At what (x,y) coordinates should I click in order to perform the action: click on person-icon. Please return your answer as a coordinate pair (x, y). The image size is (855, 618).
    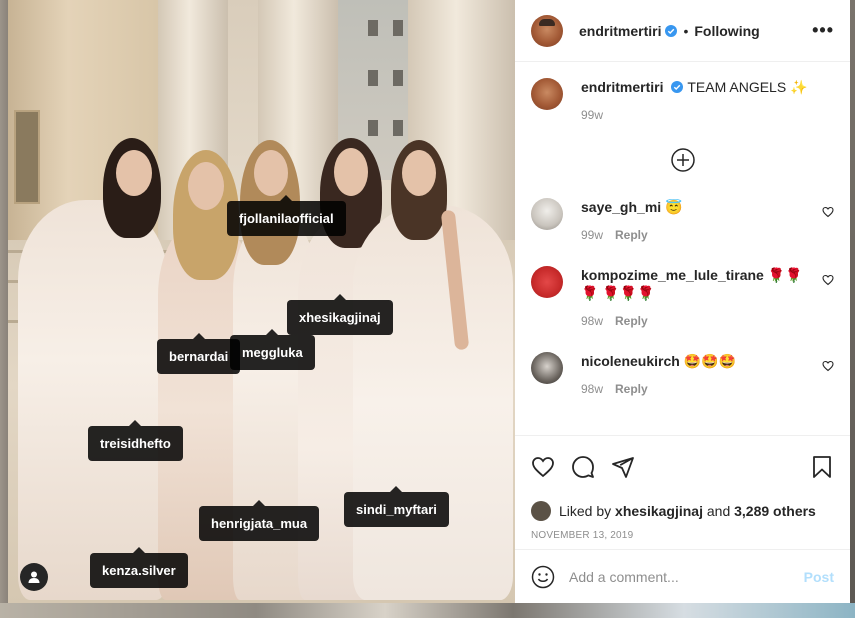
    Looking at the image, I should click on (34, 577).